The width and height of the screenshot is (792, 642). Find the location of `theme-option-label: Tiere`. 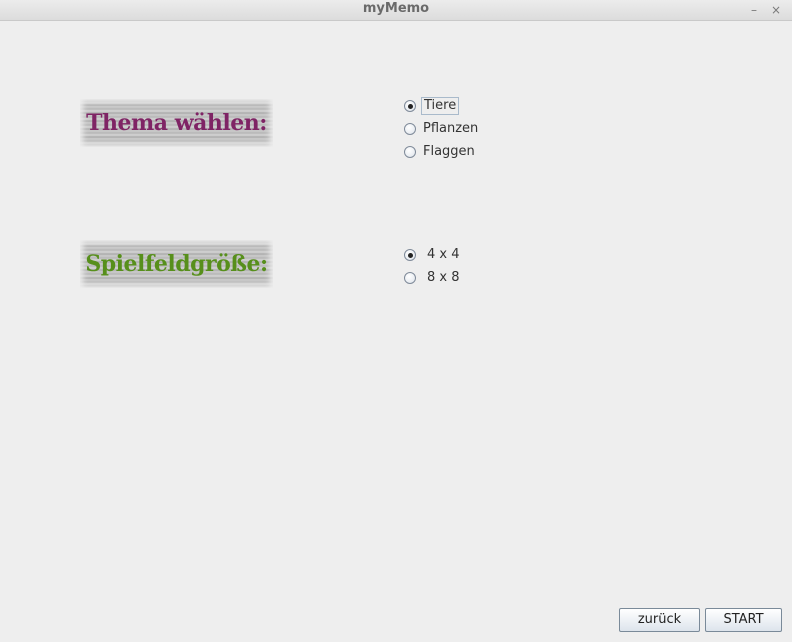

theme-option-label: Tiere is located at coordinates (440, 106).